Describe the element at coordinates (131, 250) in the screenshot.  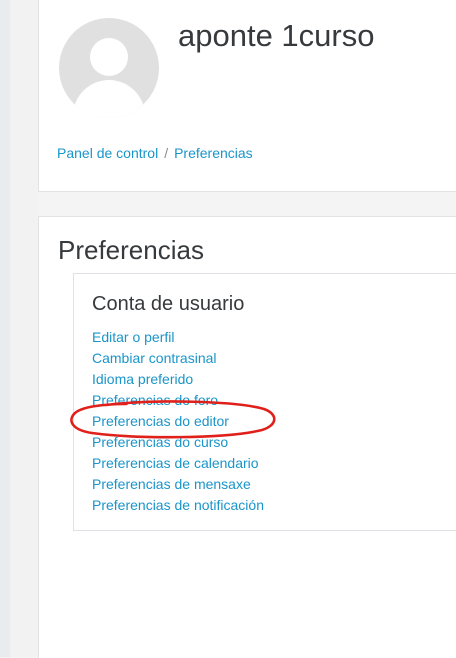
I see `page-title: Preferencias` at that location.